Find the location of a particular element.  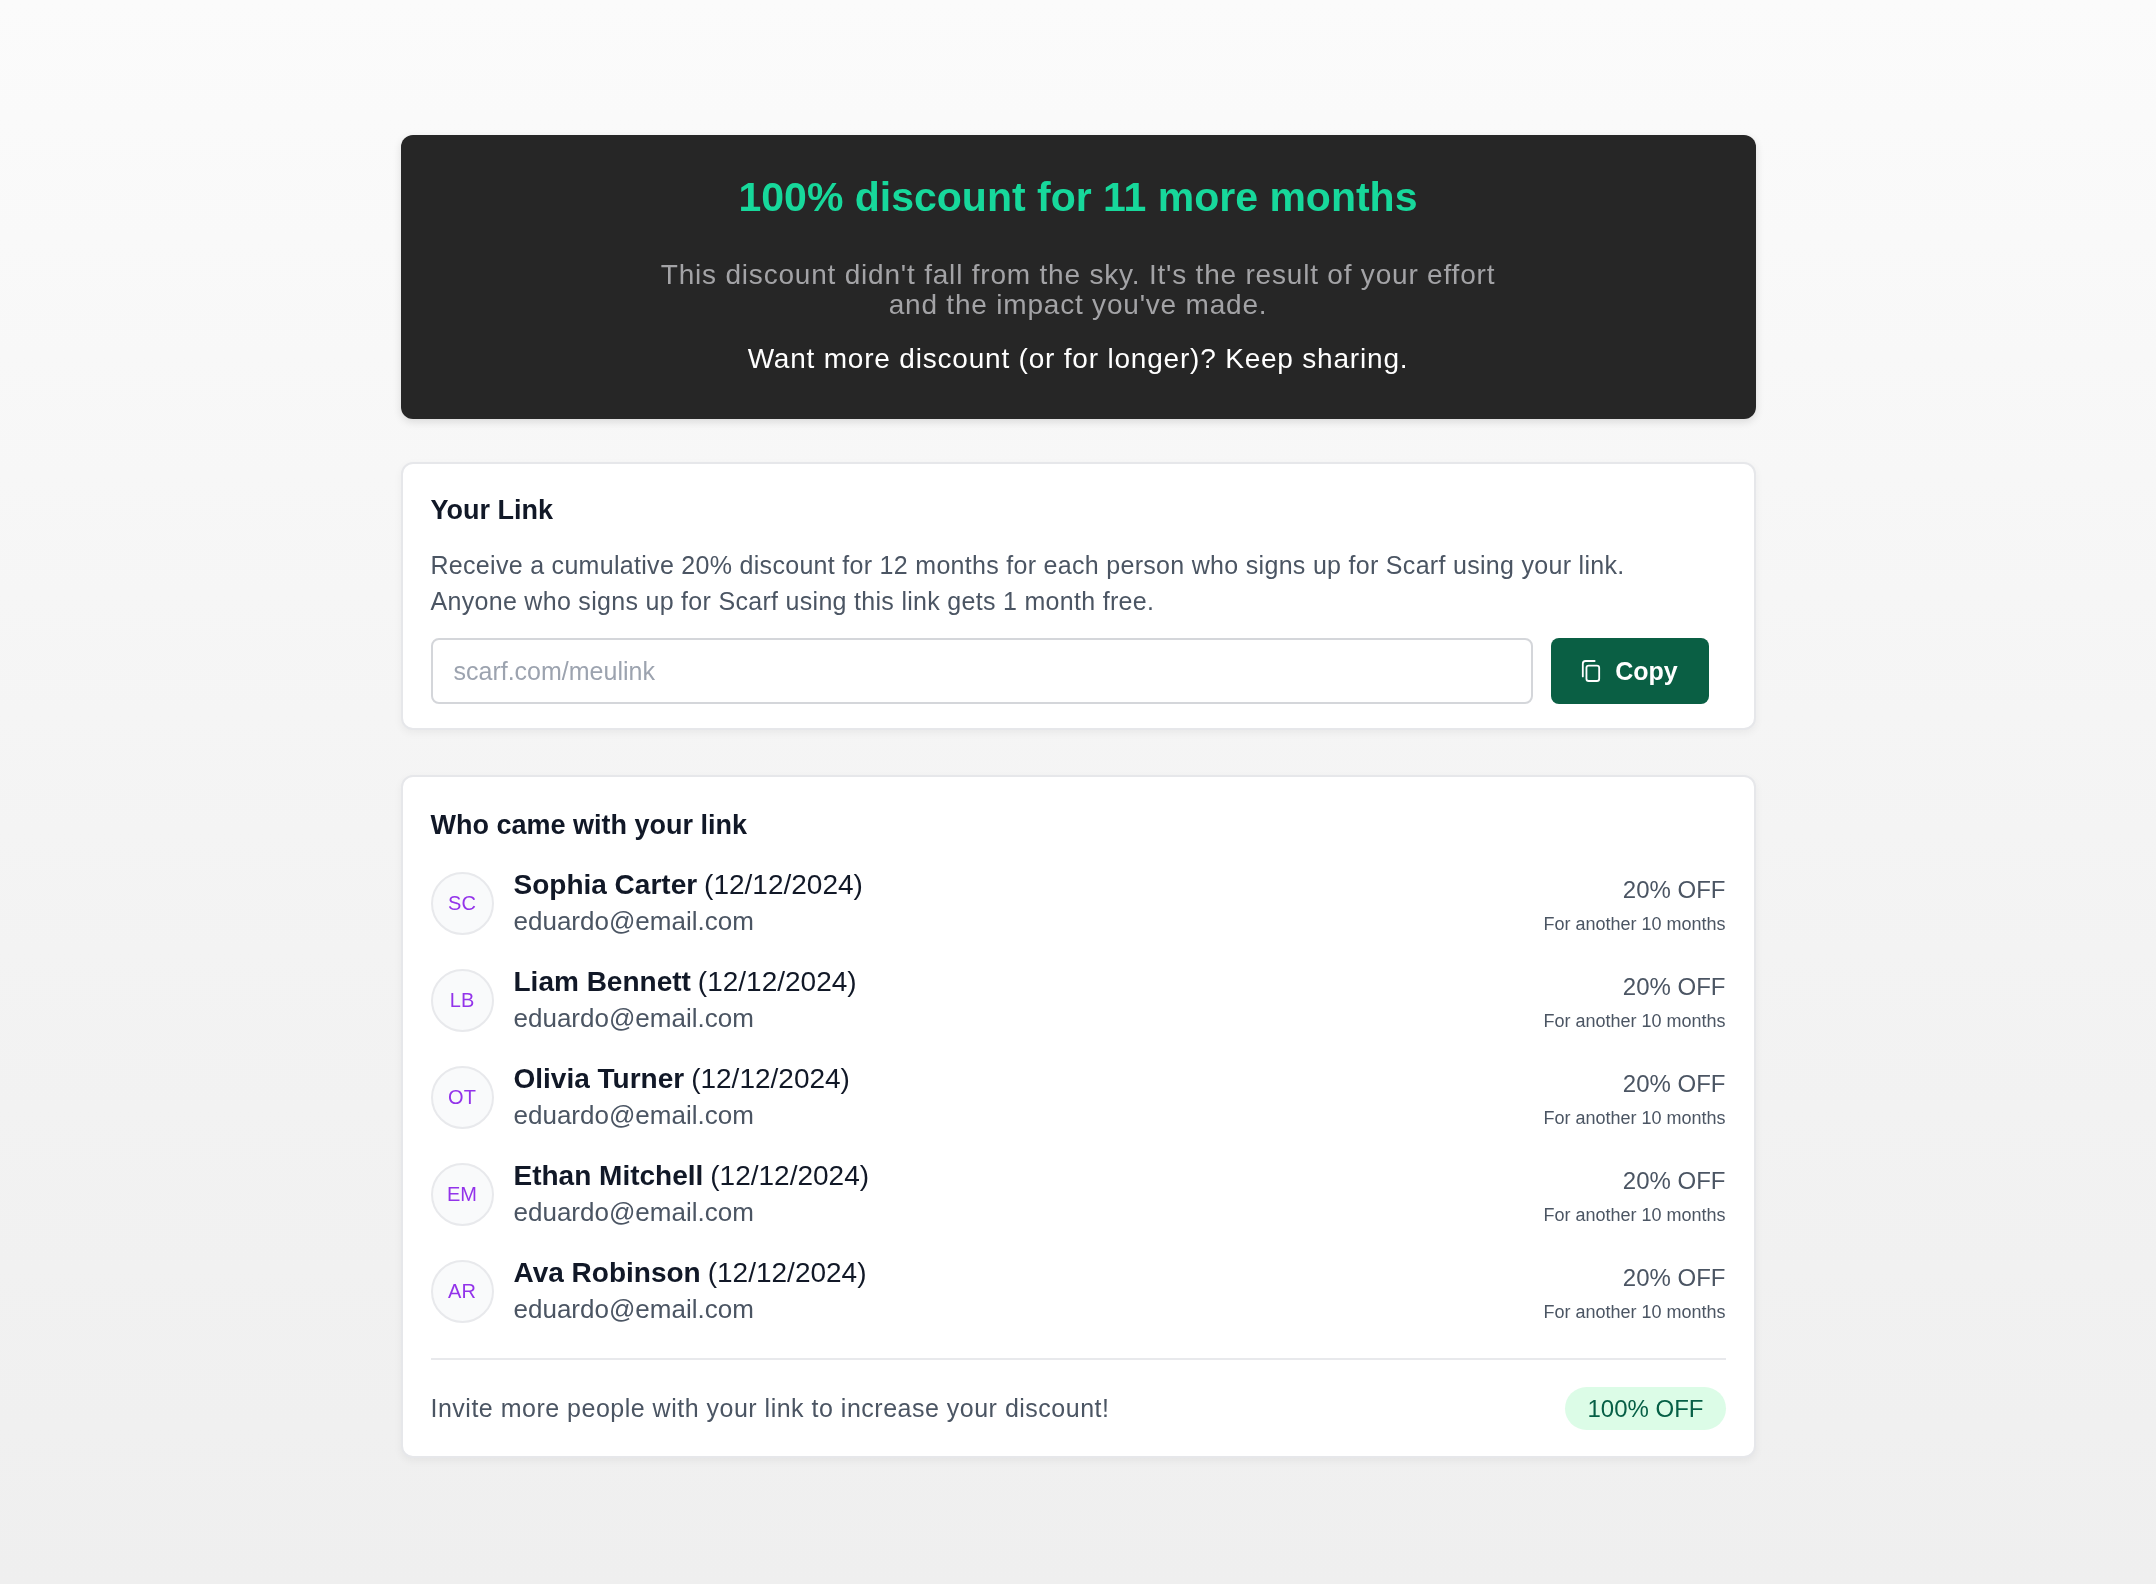

person-name: Olivia Turner is located at coordinates (599, 1078).